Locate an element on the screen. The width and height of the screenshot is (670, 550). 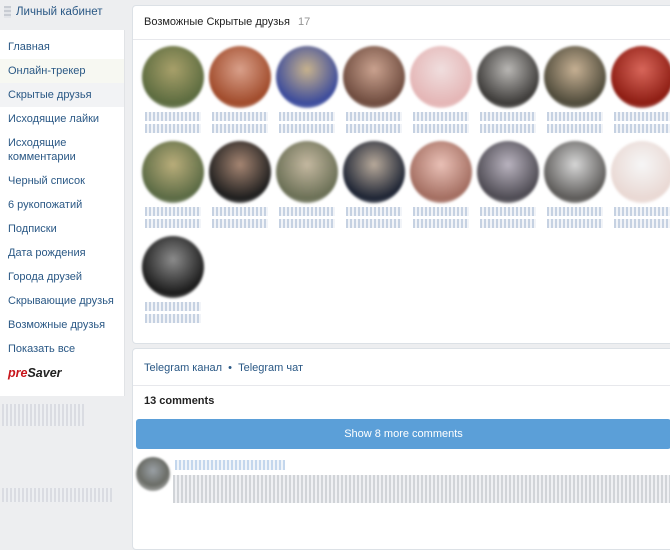
sidebar-item-six-handshakes: 6 рукопожатий is located at coordinates (62, 205).